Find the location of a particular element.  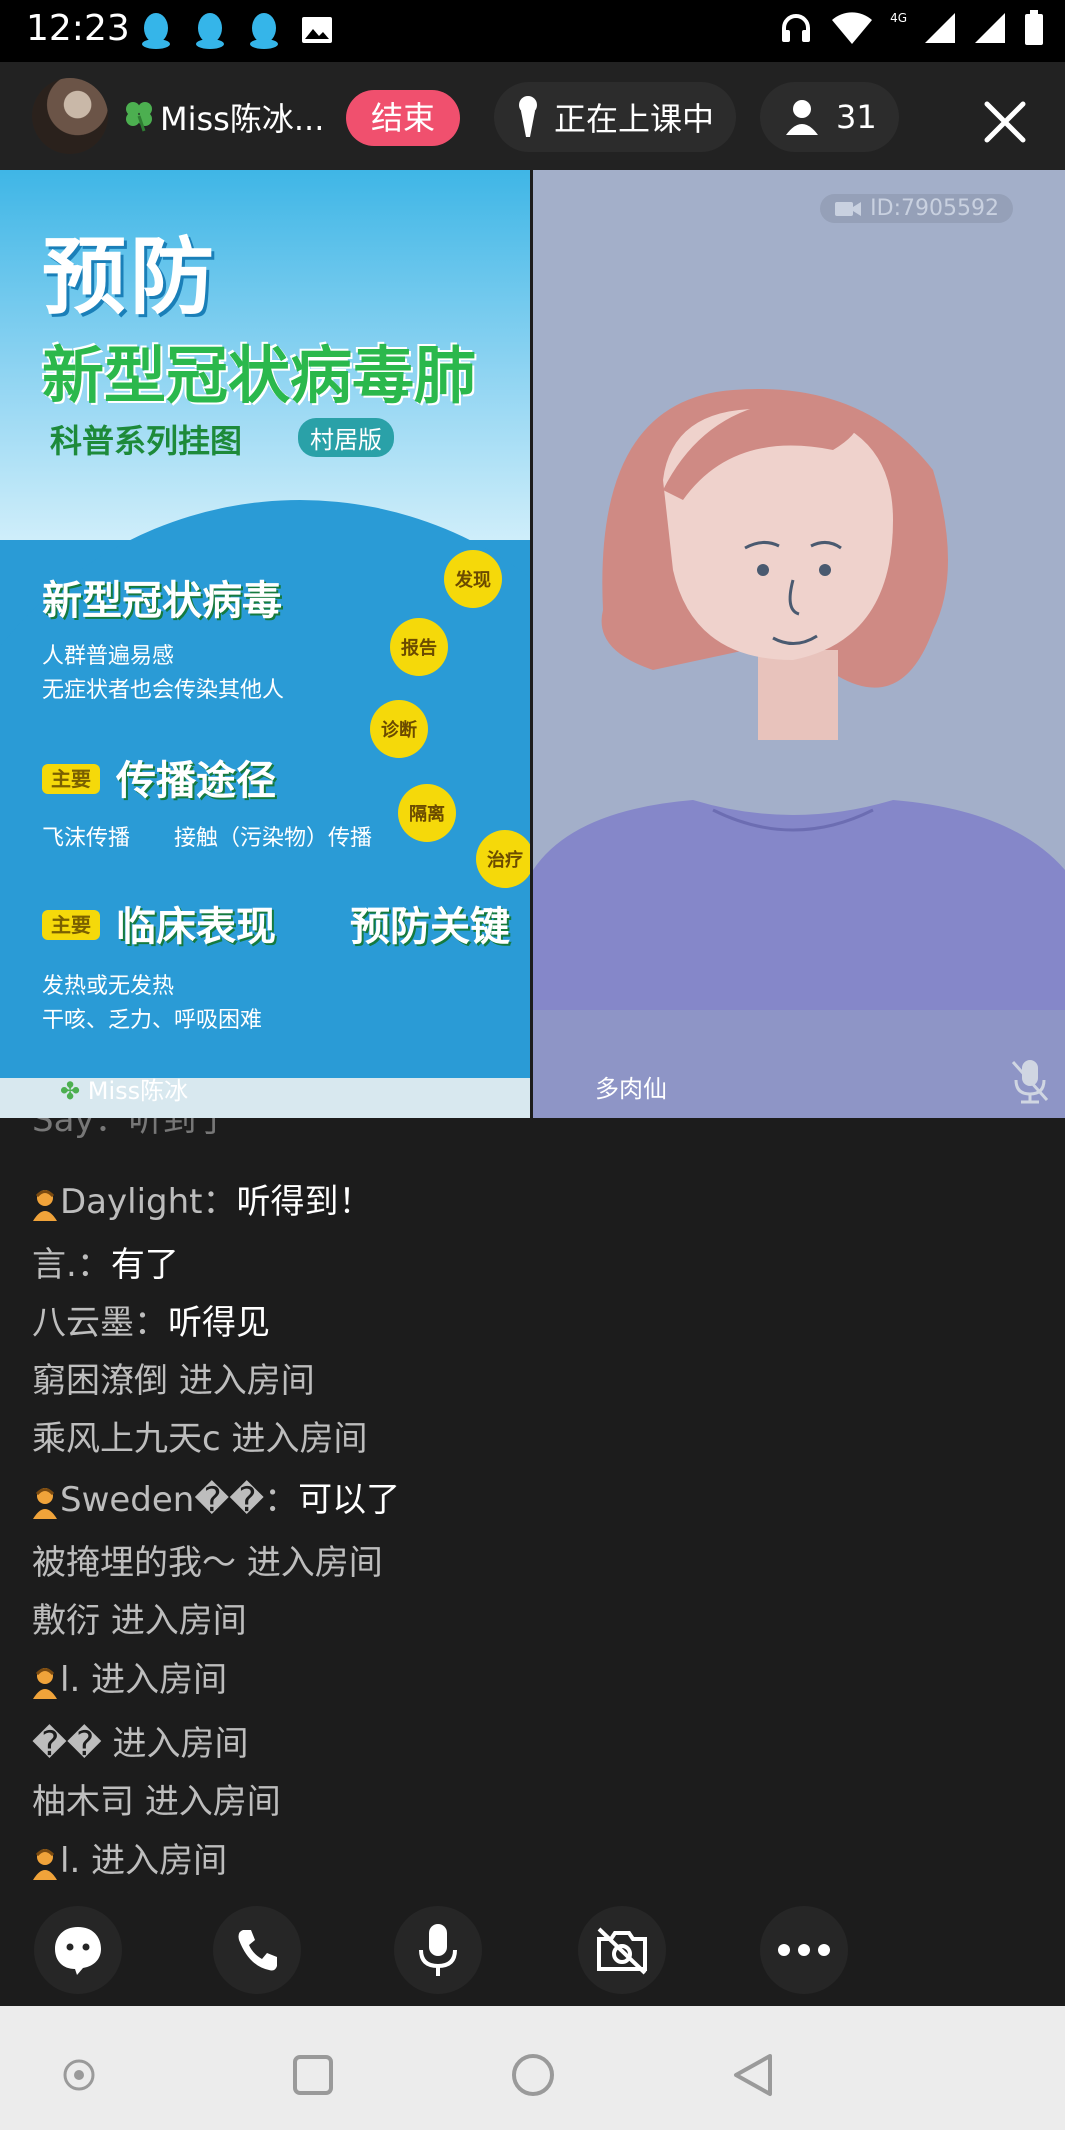

poster-circle-label: 诊断 is located at coordinates (399, 729).